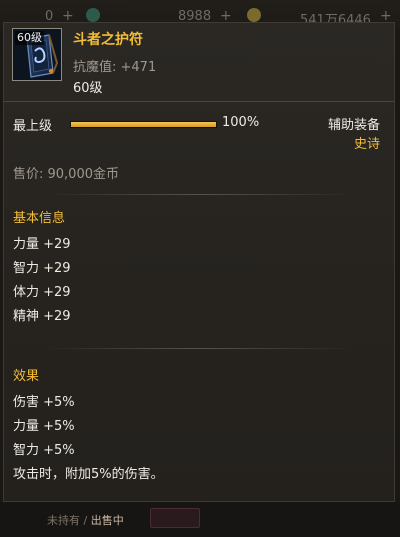 The width and height of the screenshot is (400, 537). Describe the element at coordinates (66, 174) in the screenshot. I see `sell-price: 售价: 90,000金币` at that location.